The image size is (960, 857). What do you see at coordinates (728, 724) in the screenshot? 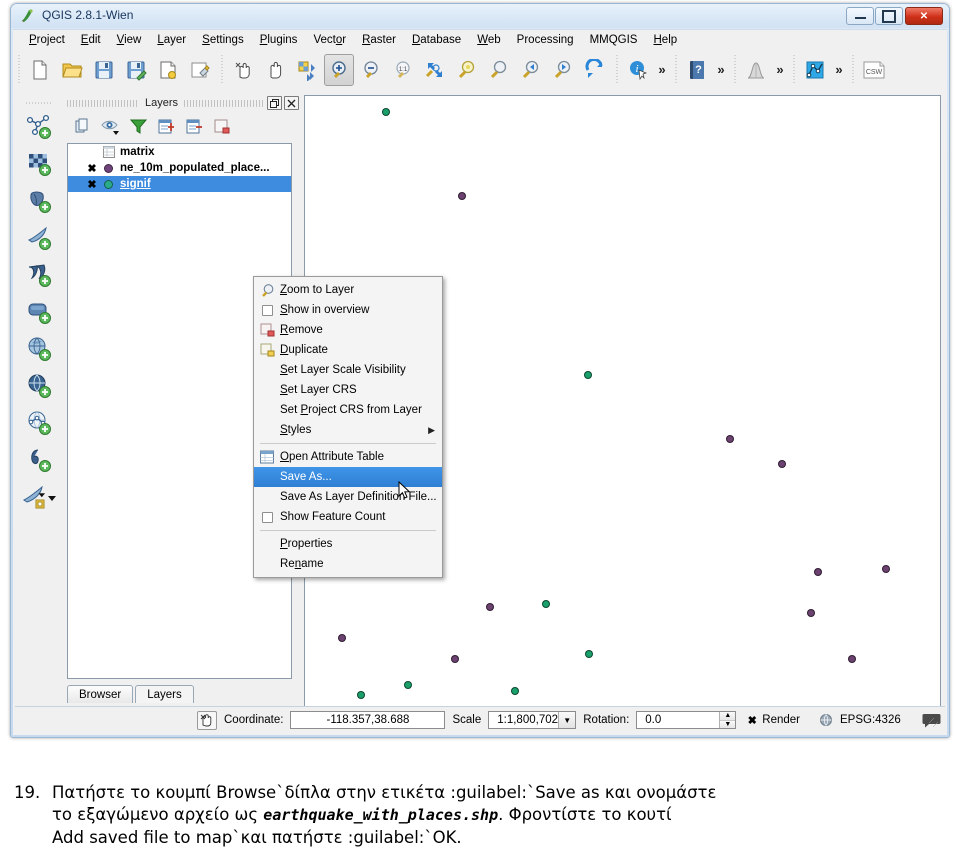
I see `stepper-down-icon: ▼` at bounding box center [728, 724].